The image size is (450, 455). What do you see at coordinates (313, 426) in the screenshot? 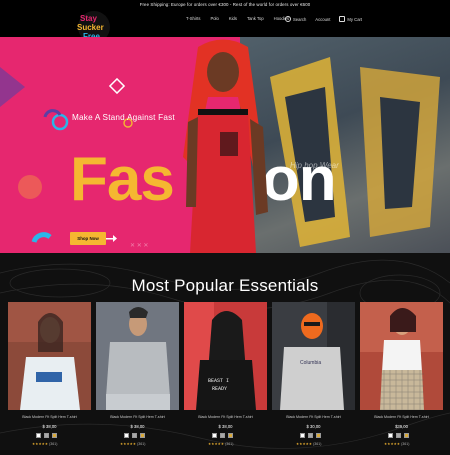
I see `product-price: $ 30,00` at bounding box center [313, 426].